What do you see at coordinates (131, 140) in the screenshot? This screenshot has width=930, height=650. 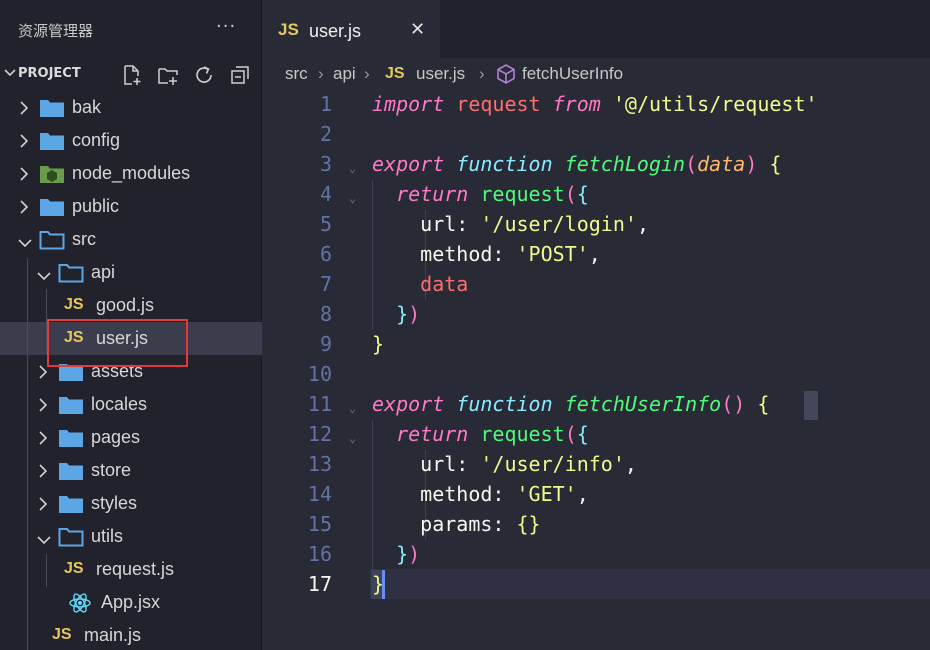 I see `tree-item-config: config` at bounding box center [131, 140].